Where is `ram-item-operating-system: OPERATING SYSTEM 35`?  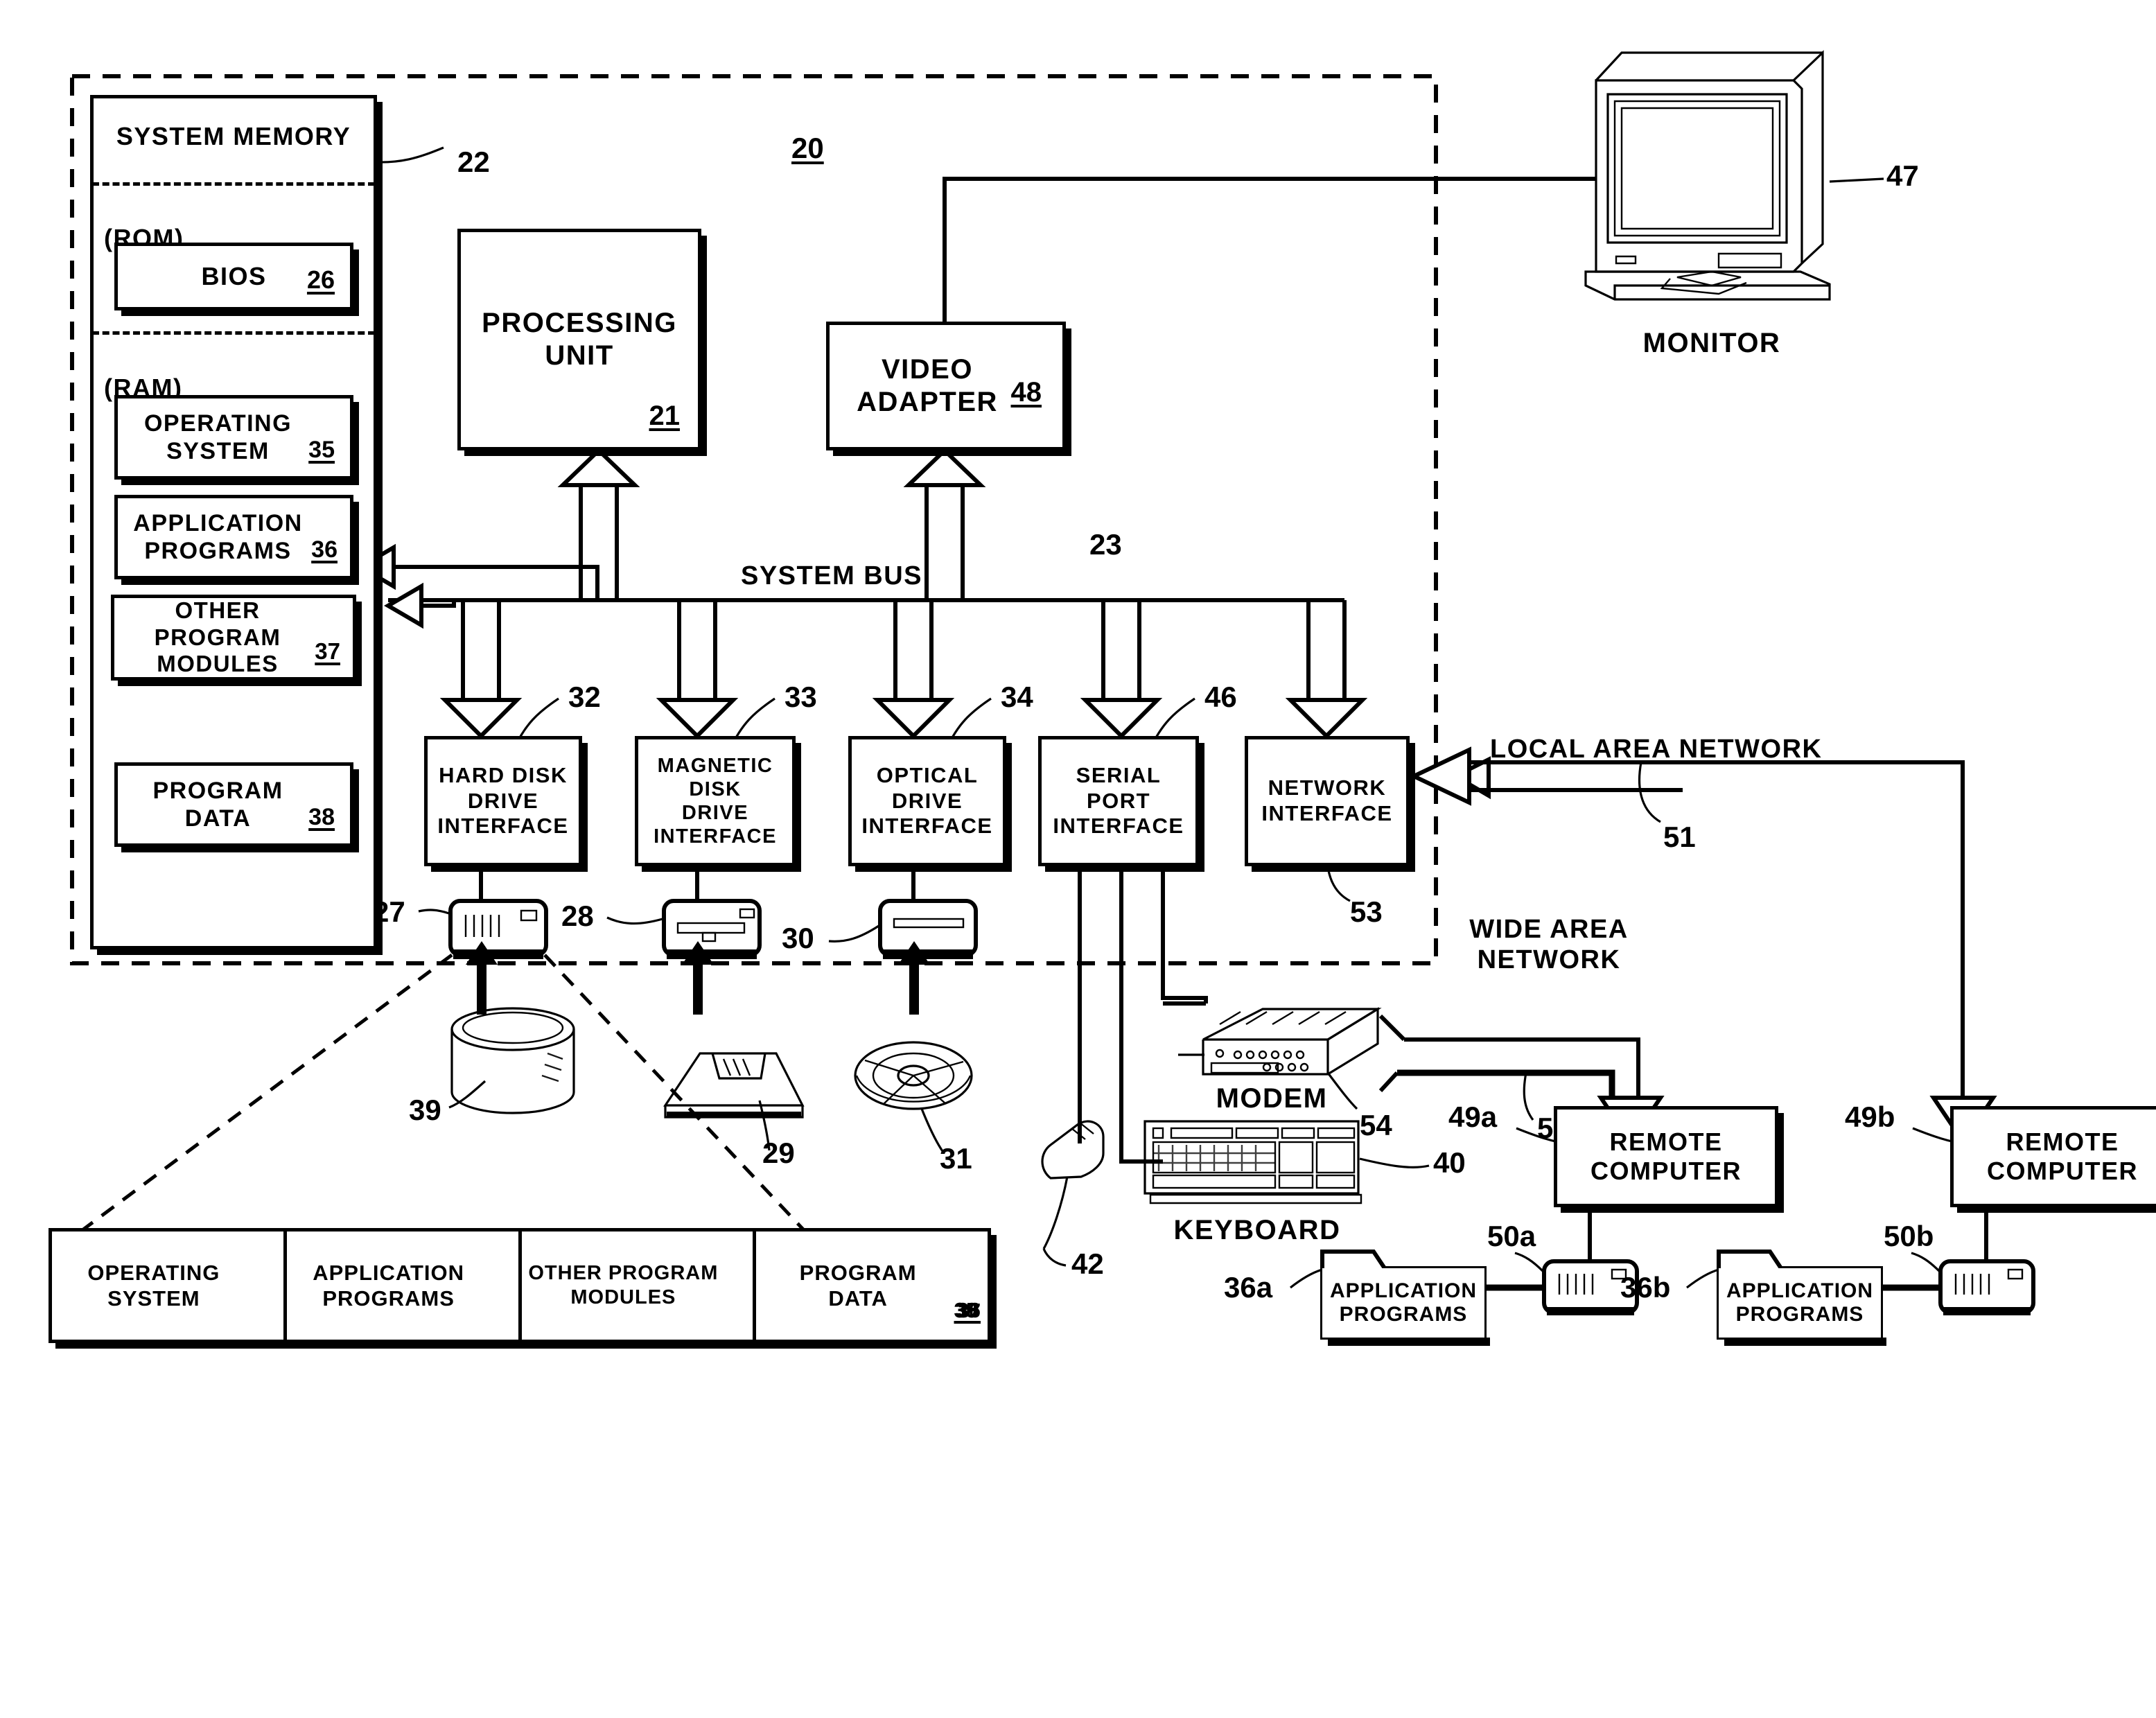 ram-item-operating-system: OPERATING SYSTEM 35 is located at coordinates (233, 438).